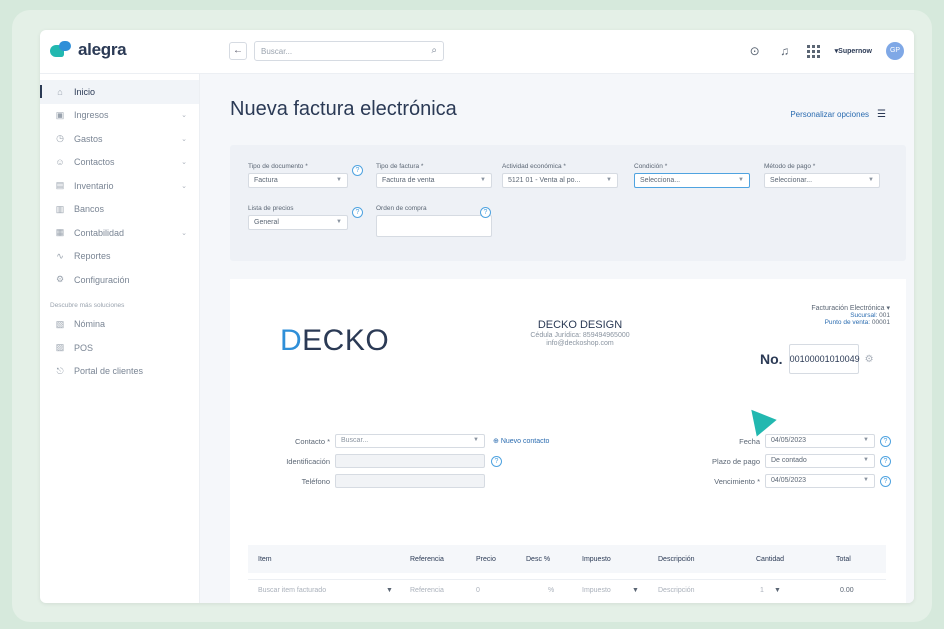  I want to click on avatar: GP, so click(895, 51).